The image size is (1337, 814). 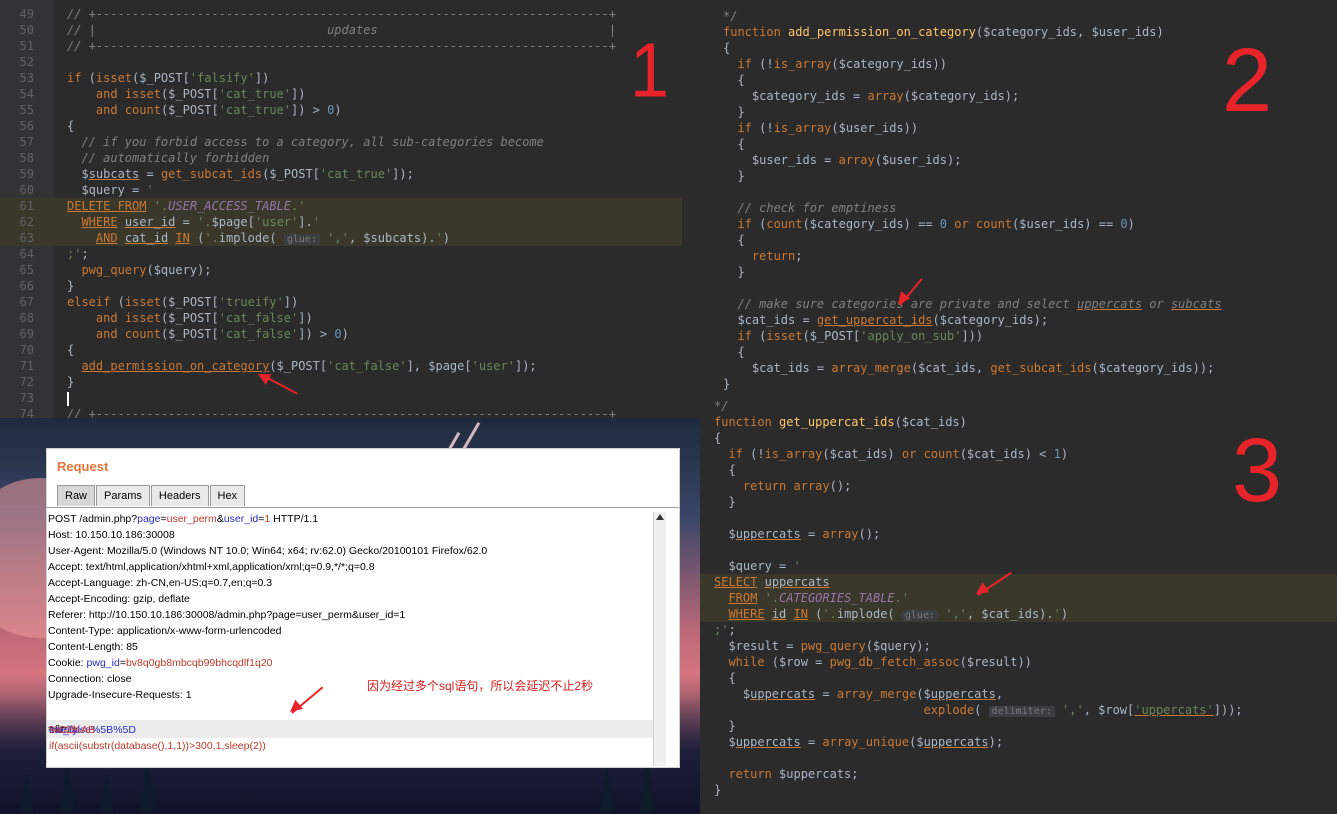 I want to click on tab-hex: Hex, so click(x=227, y=495).